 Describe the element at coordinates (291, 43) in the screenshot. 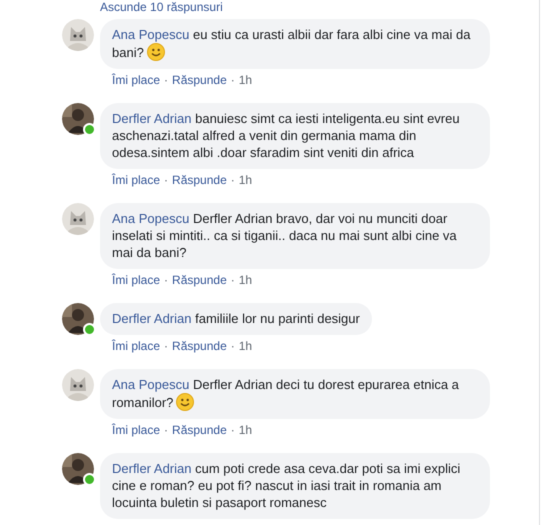

I see `comment-text: Ana Popescu eu stiu ca urasti albii dar fara albi cine va mai da bani?` at that location.